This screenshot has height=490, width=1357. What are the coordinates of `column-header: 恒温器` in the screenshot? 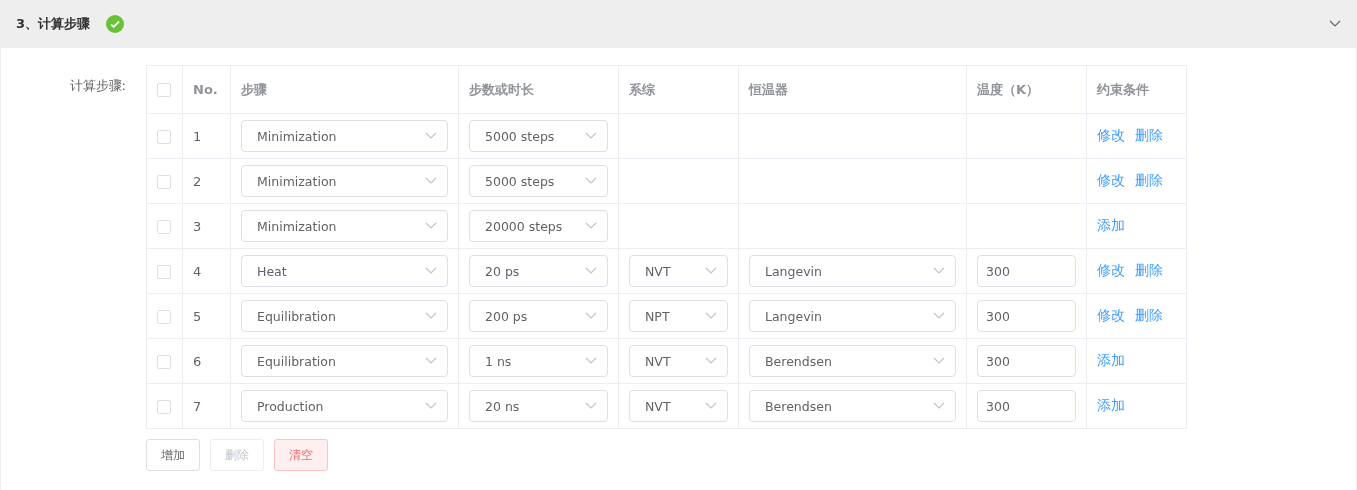 It's located at (768, 89).